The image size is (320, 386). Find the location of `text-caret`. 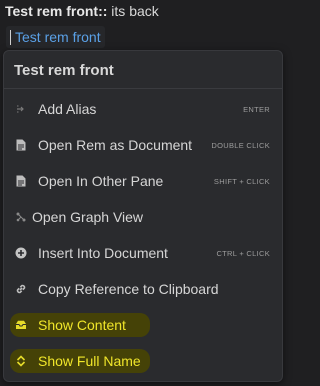

text-caret is located at coordinates (10, 37).